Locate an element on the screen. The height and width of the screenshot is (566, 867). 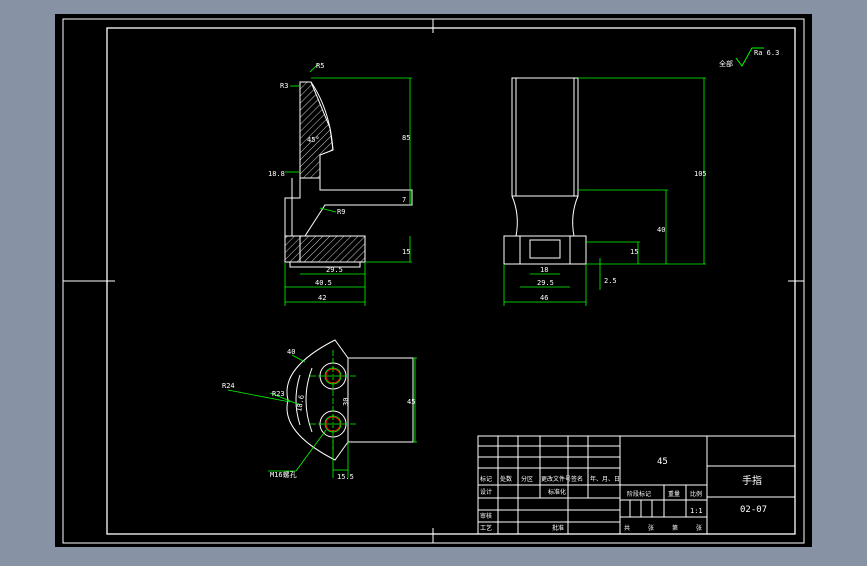
weight-label: 重量 is located at coordinates (674, 494).